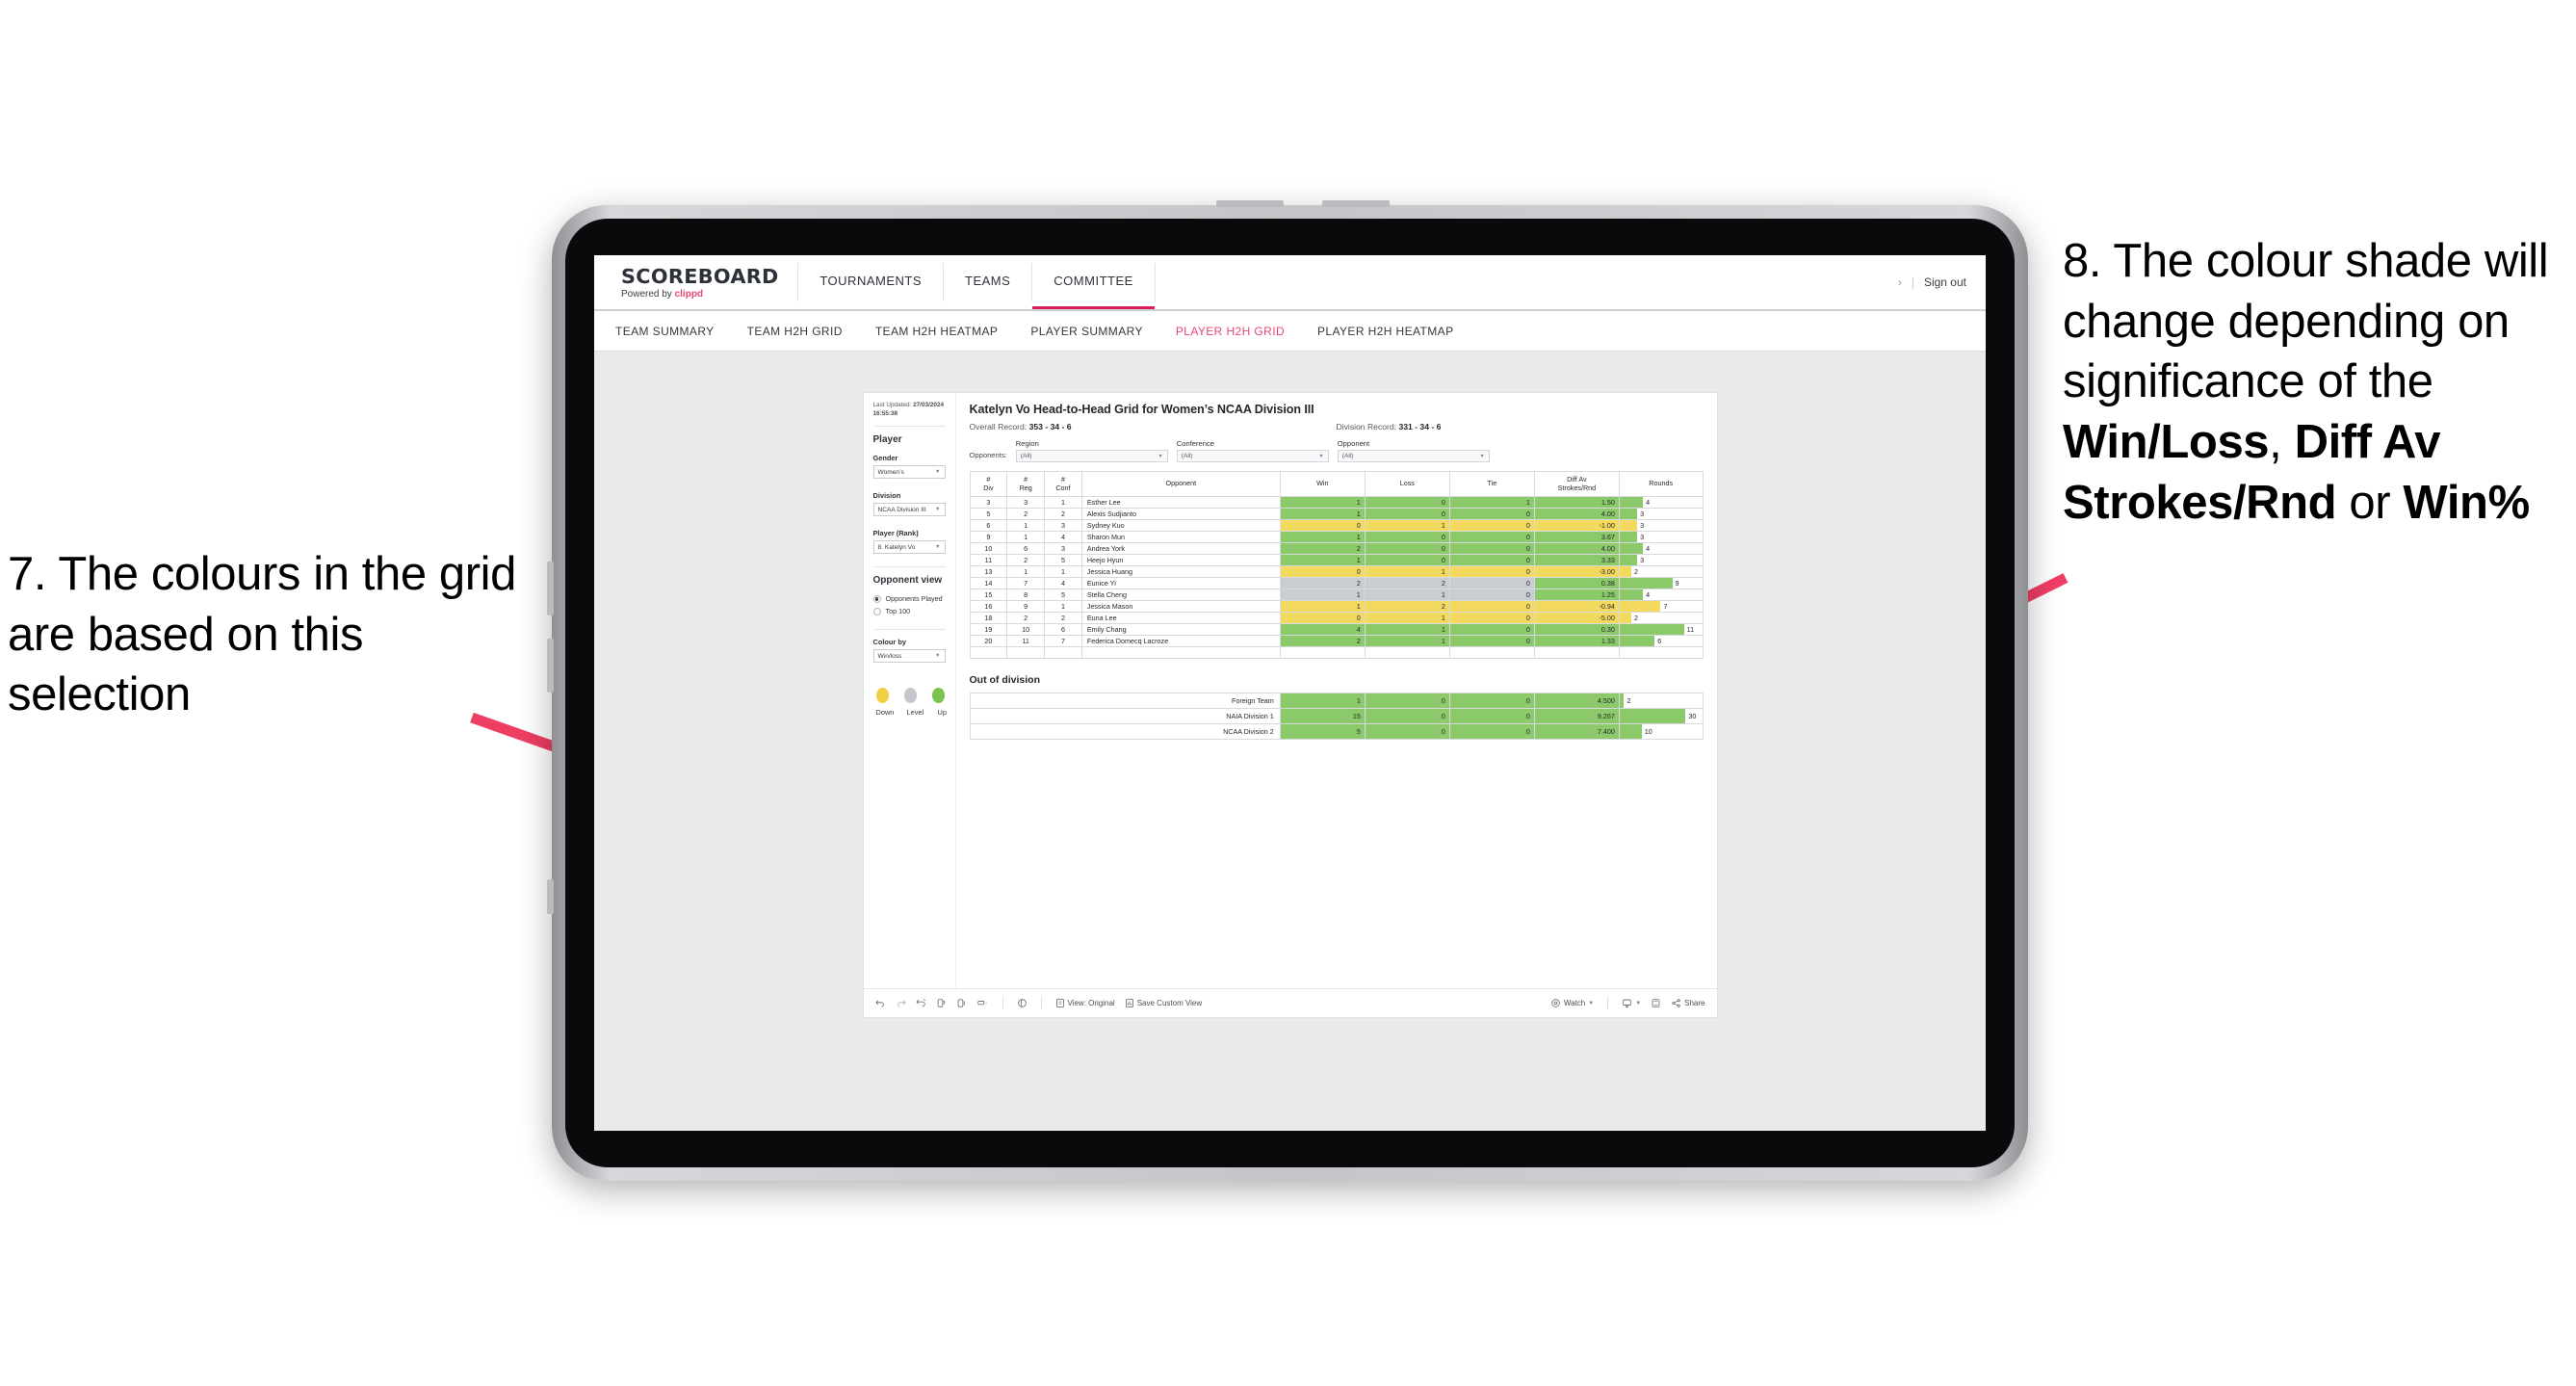 The width and height of the screenshot is (2576, 1386). Describe the element at coordinates (880, 1003) in the screenshot. I see `undo-icon` at that location.